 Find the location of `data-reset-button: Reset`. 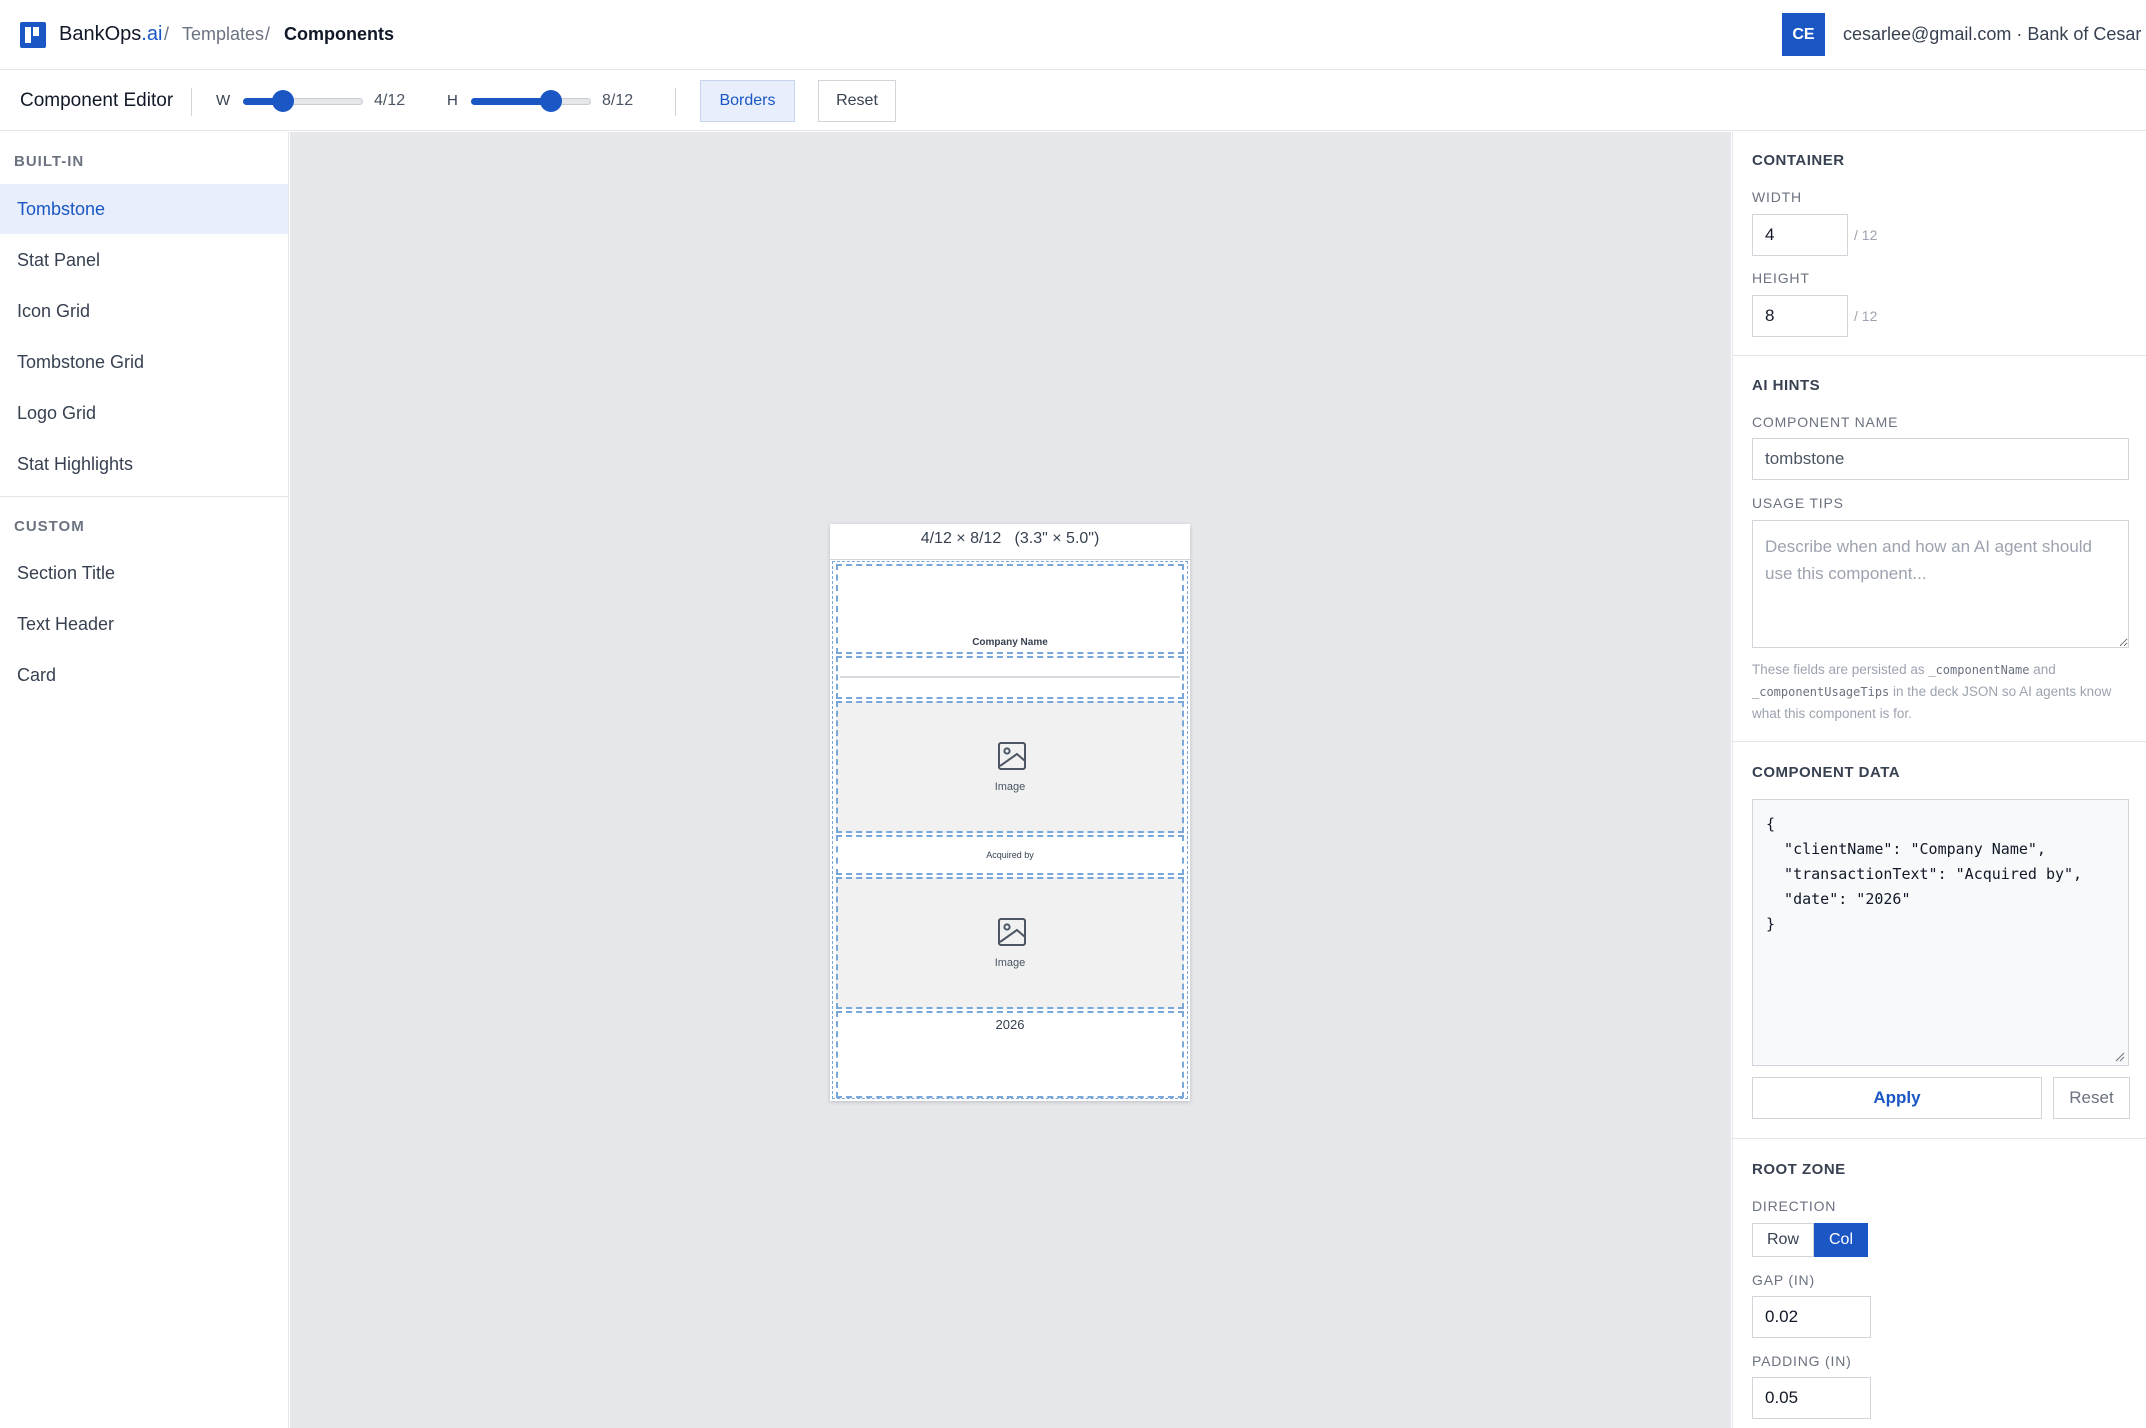

data-reset-button: Reset is located at coordinates (2091, 1098).